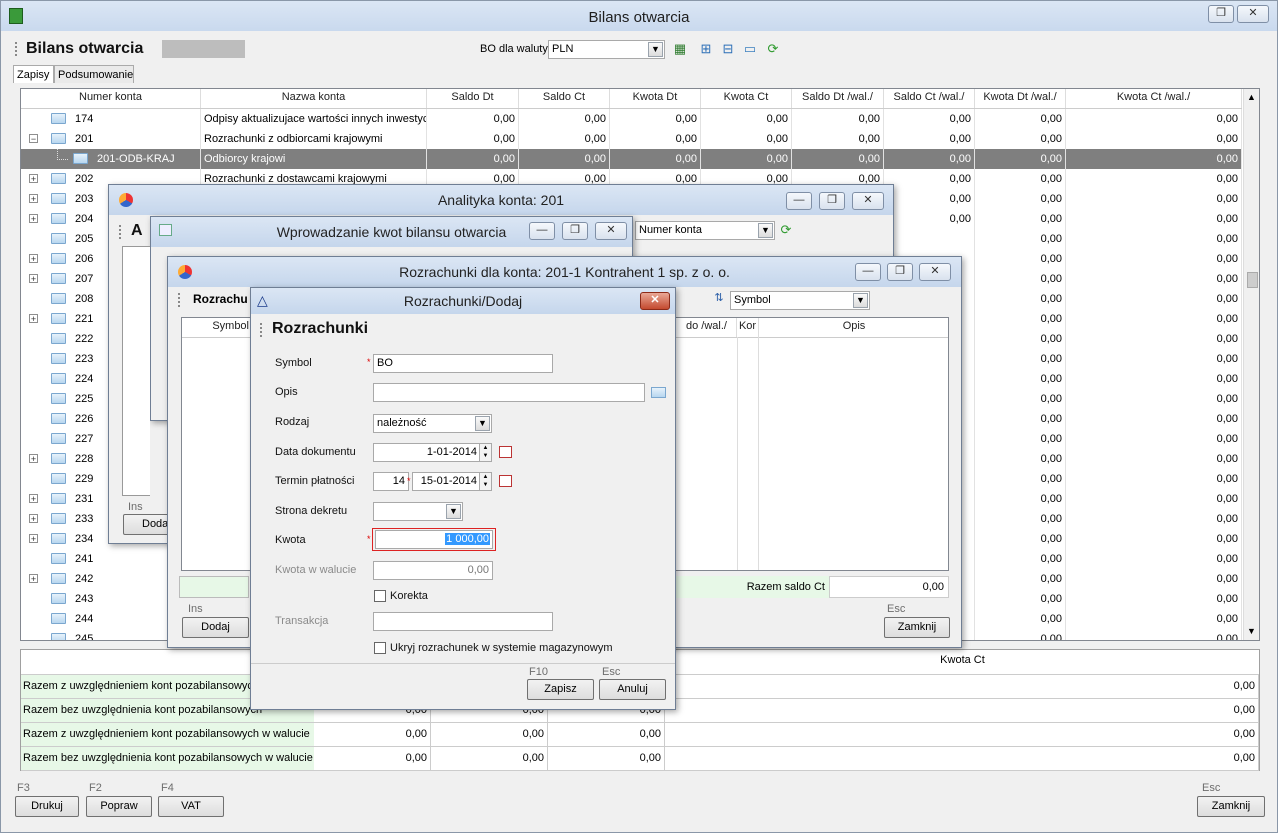 This screenshot has width=1278, height=833. What do you see at coordinates (889, 587) in the screenshot?
I see `razem-saldo-value: 0,00` at bounding box center [889, 587].